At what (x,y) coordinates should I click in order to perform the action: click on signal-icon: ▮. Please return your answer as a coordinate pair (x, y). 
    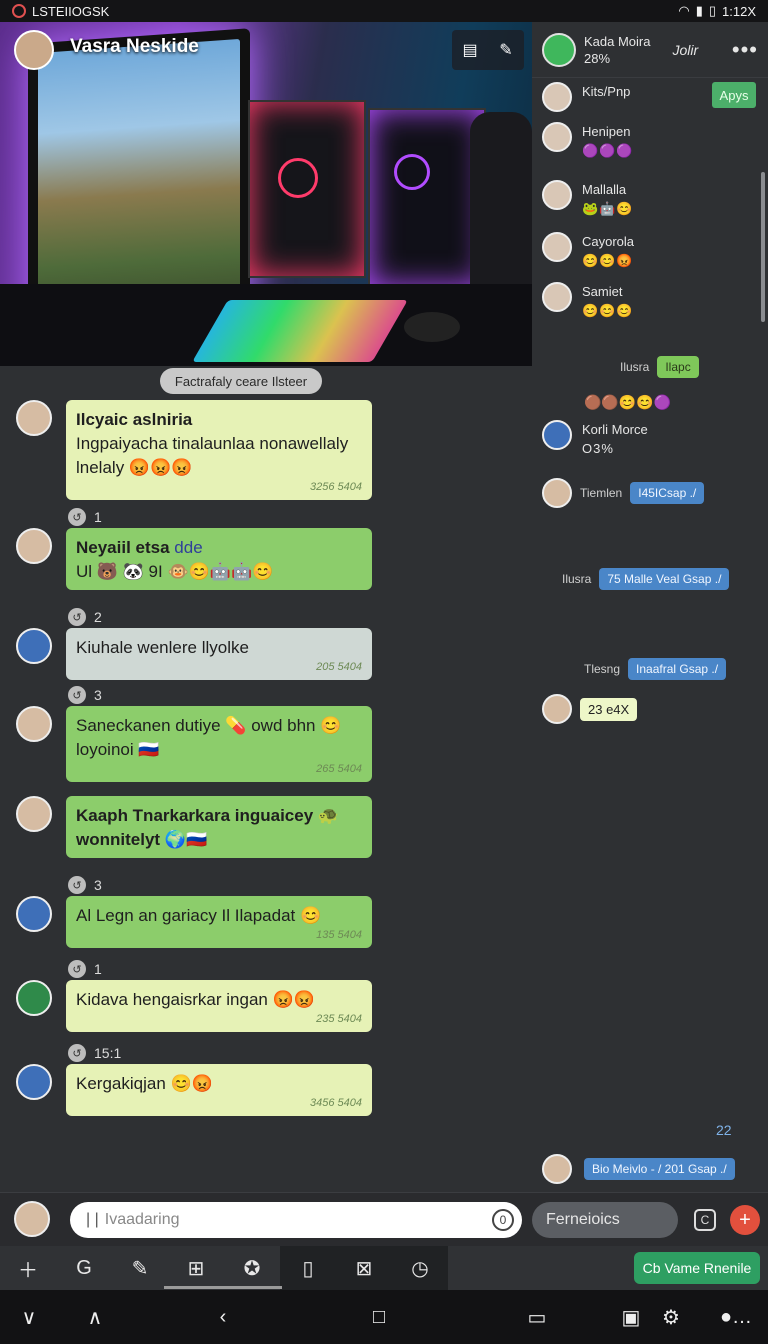
    Looking at the image, I should click on (699, 10).